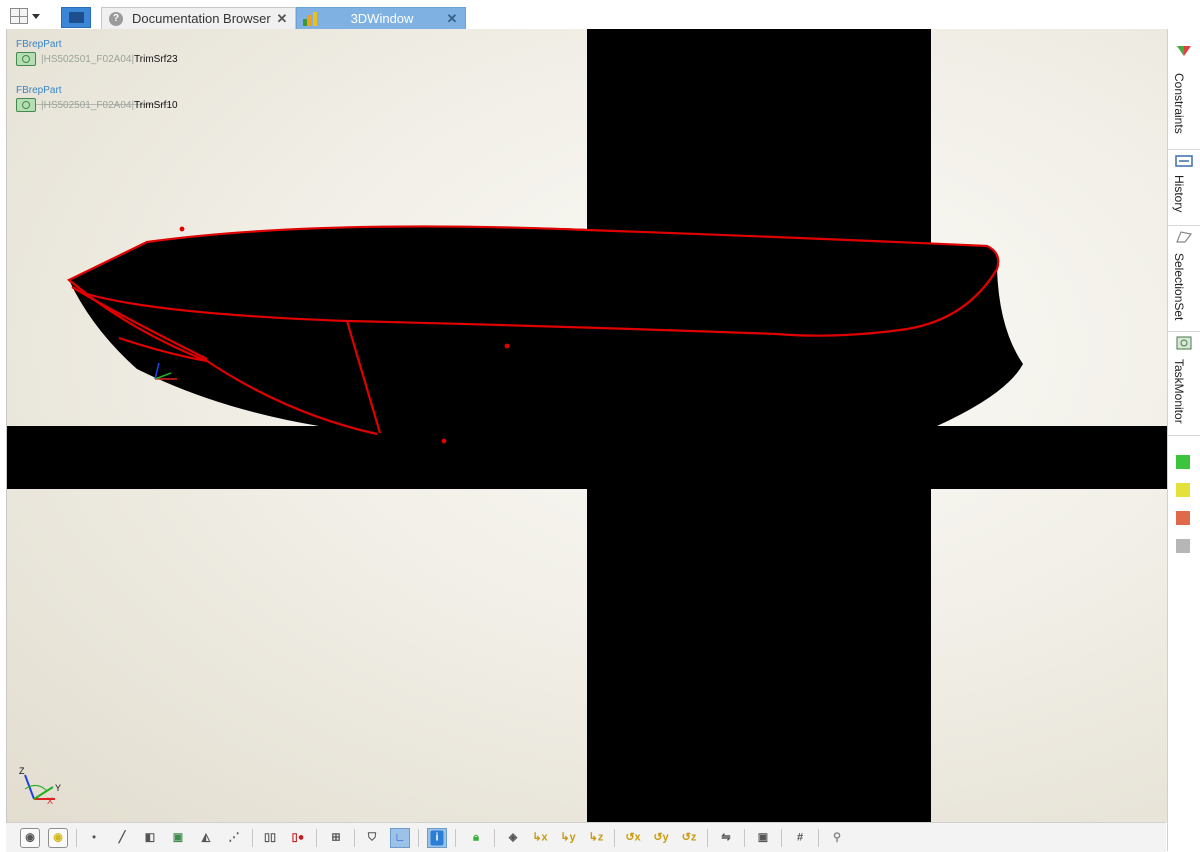  What do you see at coordinates (97, 98) in the screenshot?
I see `selection-info-2: FBrepPart |HS502501_F02A04| TrimSrf10` at bounding box center [97, 98].